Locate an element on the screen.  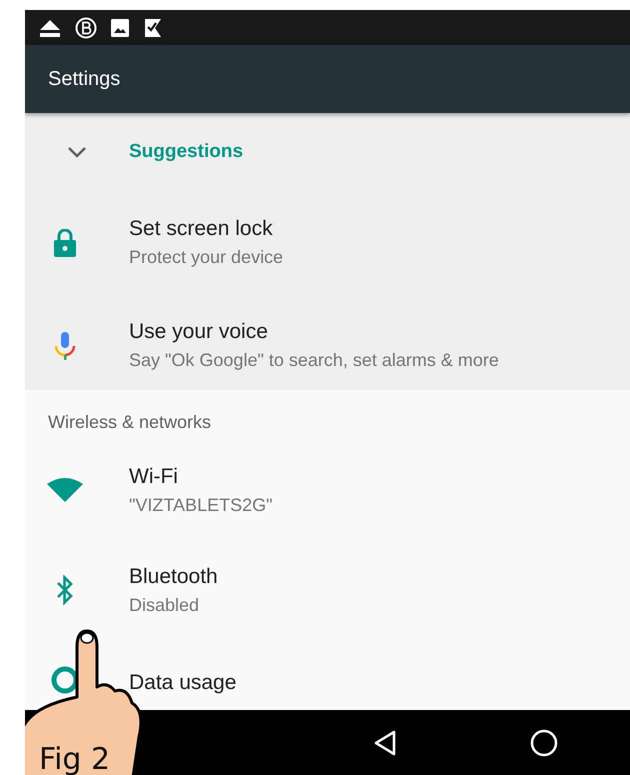
setting-summary: Disabled is located at coordinates (164, 605).